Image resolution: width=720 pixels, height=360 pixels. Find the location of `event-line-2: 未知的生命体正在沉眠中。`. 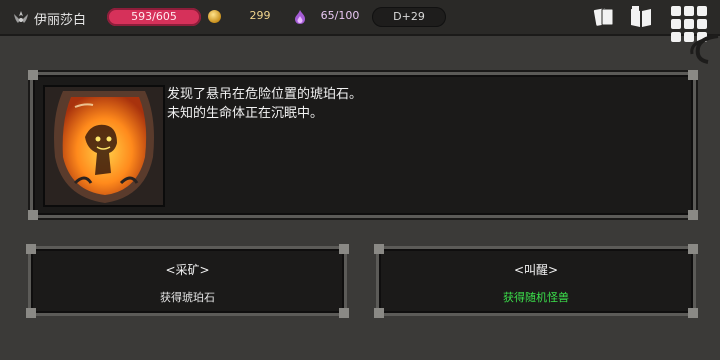

event-line-2: 未知的生命体正在沉眠中。 is located at coordinates (245, 113).